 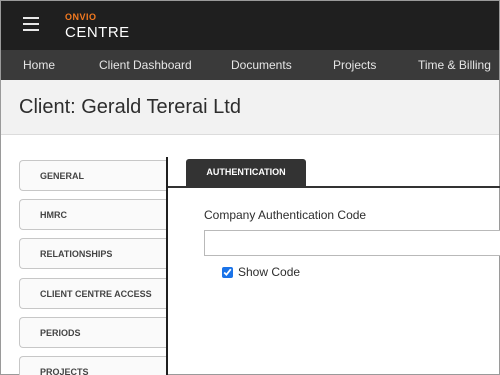 I want to click on nav-item-client-dashboard: Client Dashboard, so click(x=145, y=65).